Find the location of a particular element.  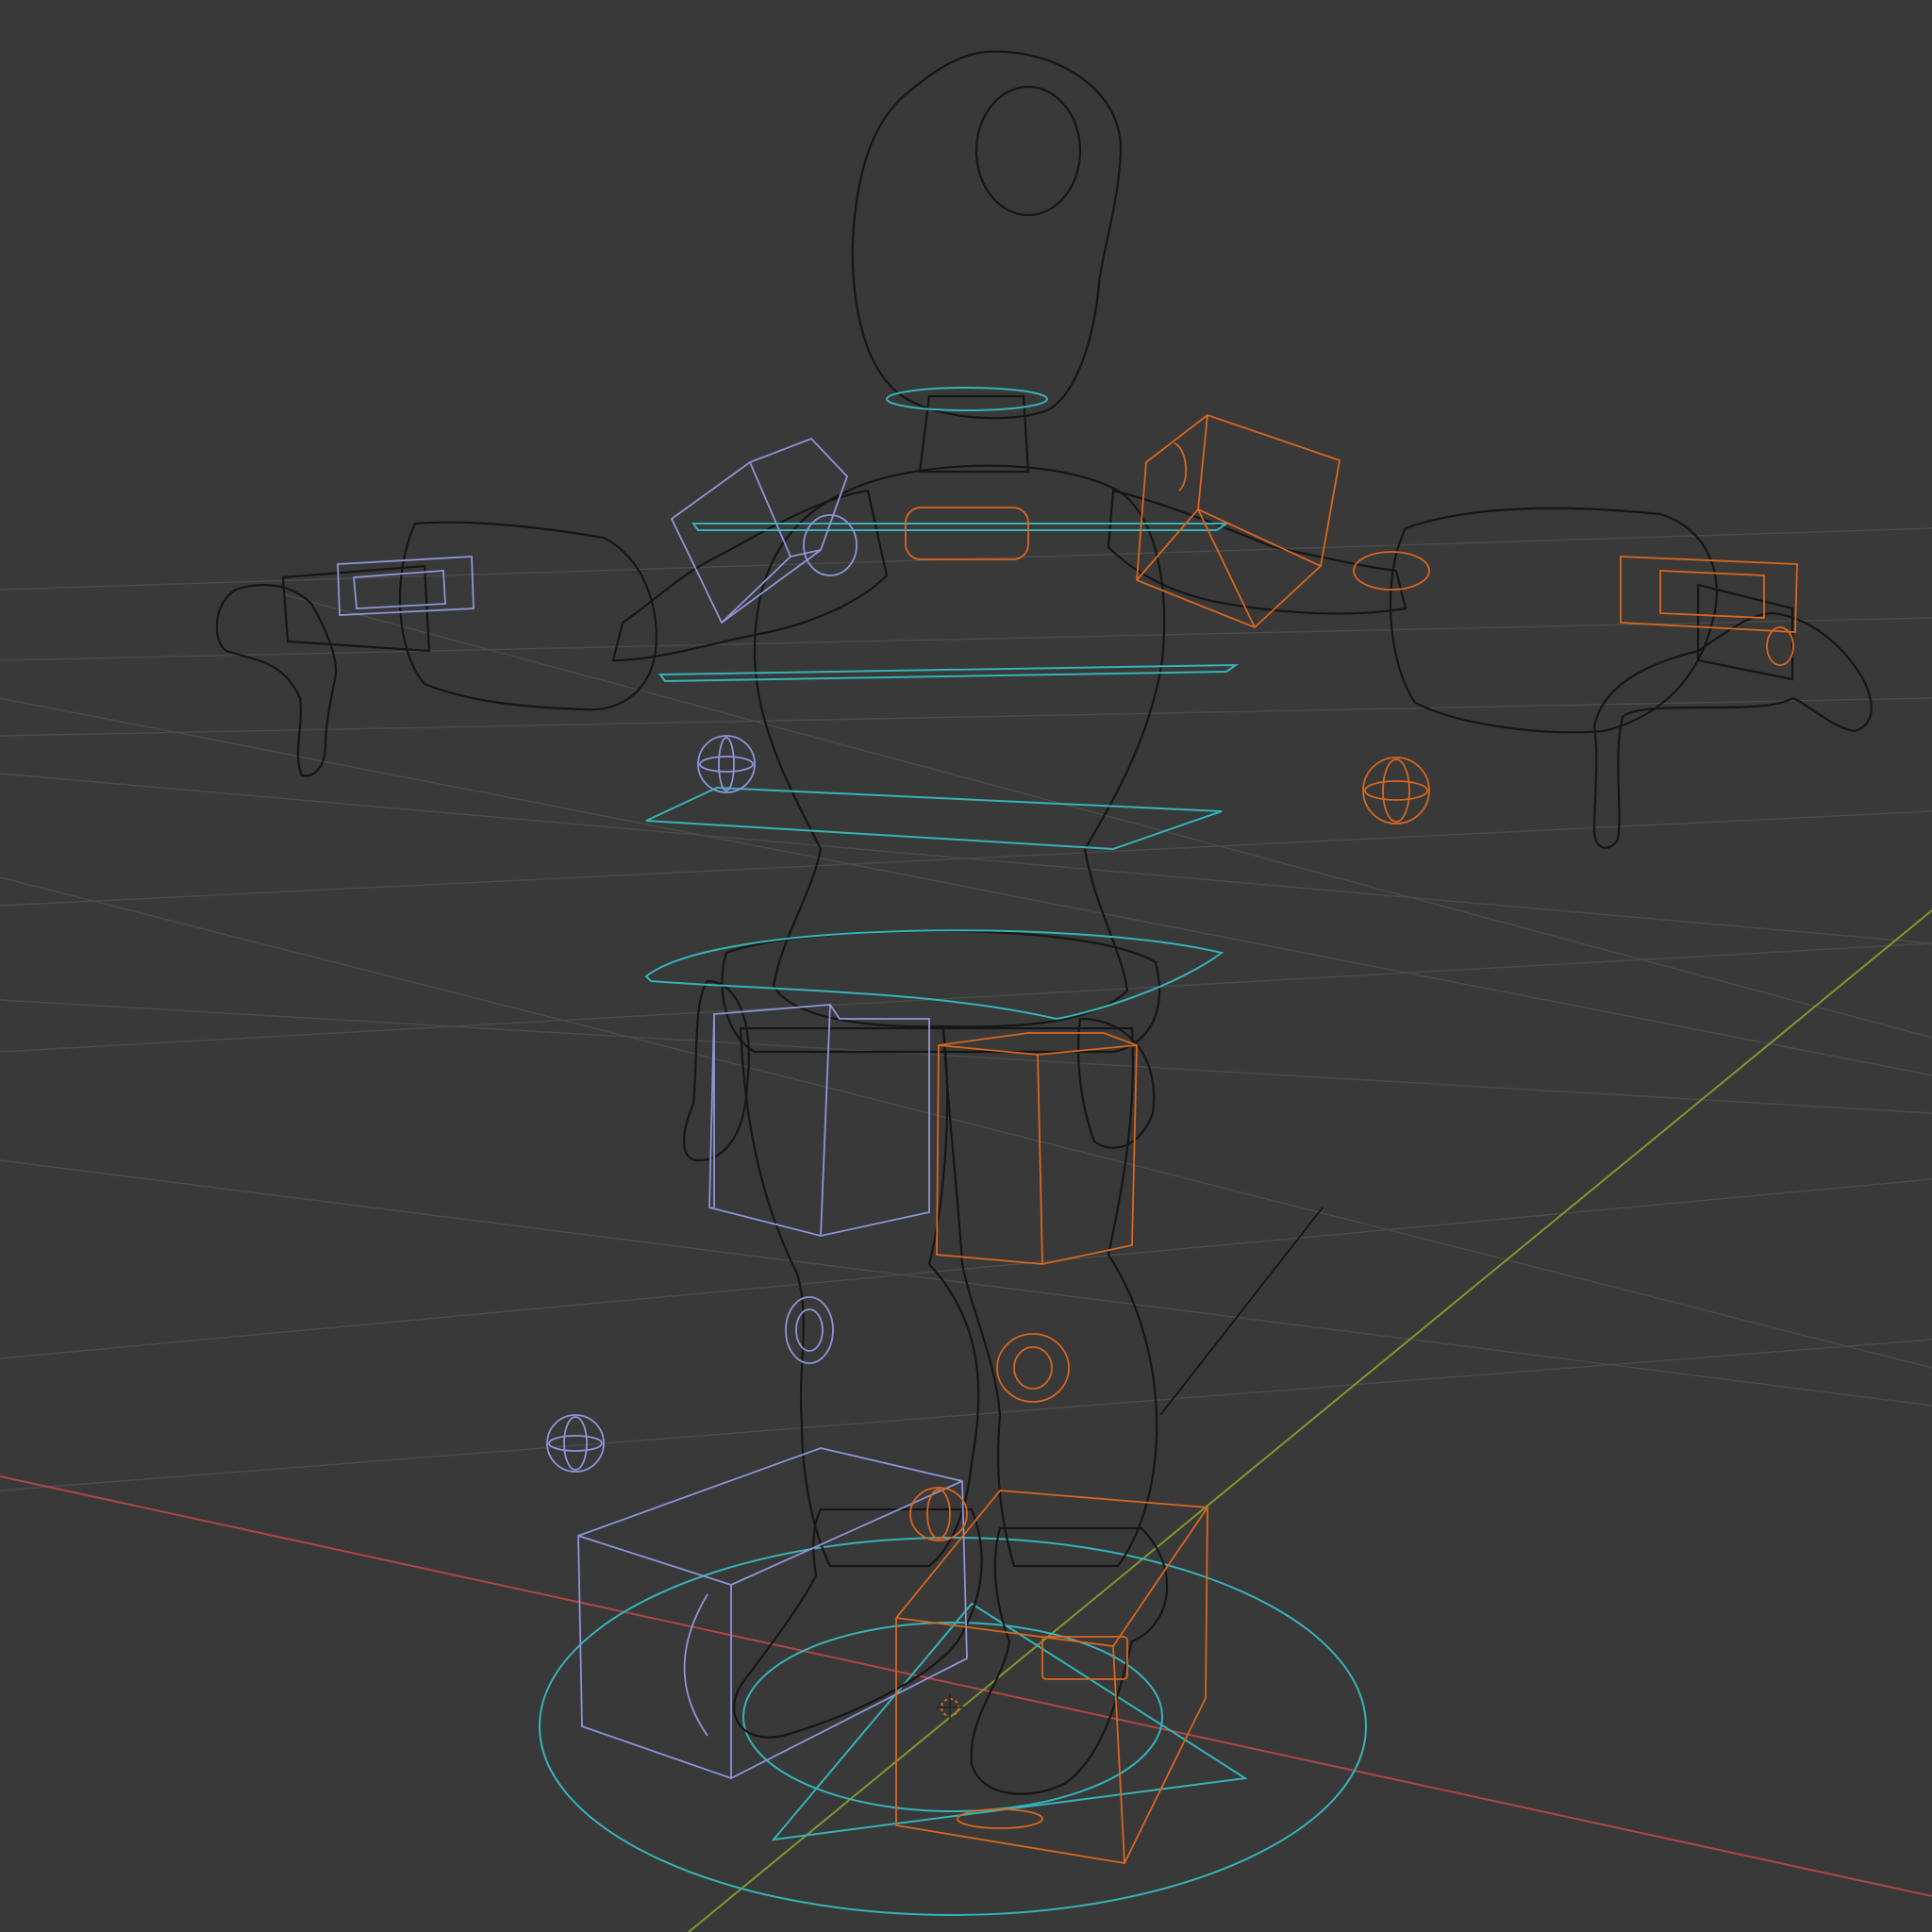

right-boot-mesh is located at coordinates (1069, 1660).